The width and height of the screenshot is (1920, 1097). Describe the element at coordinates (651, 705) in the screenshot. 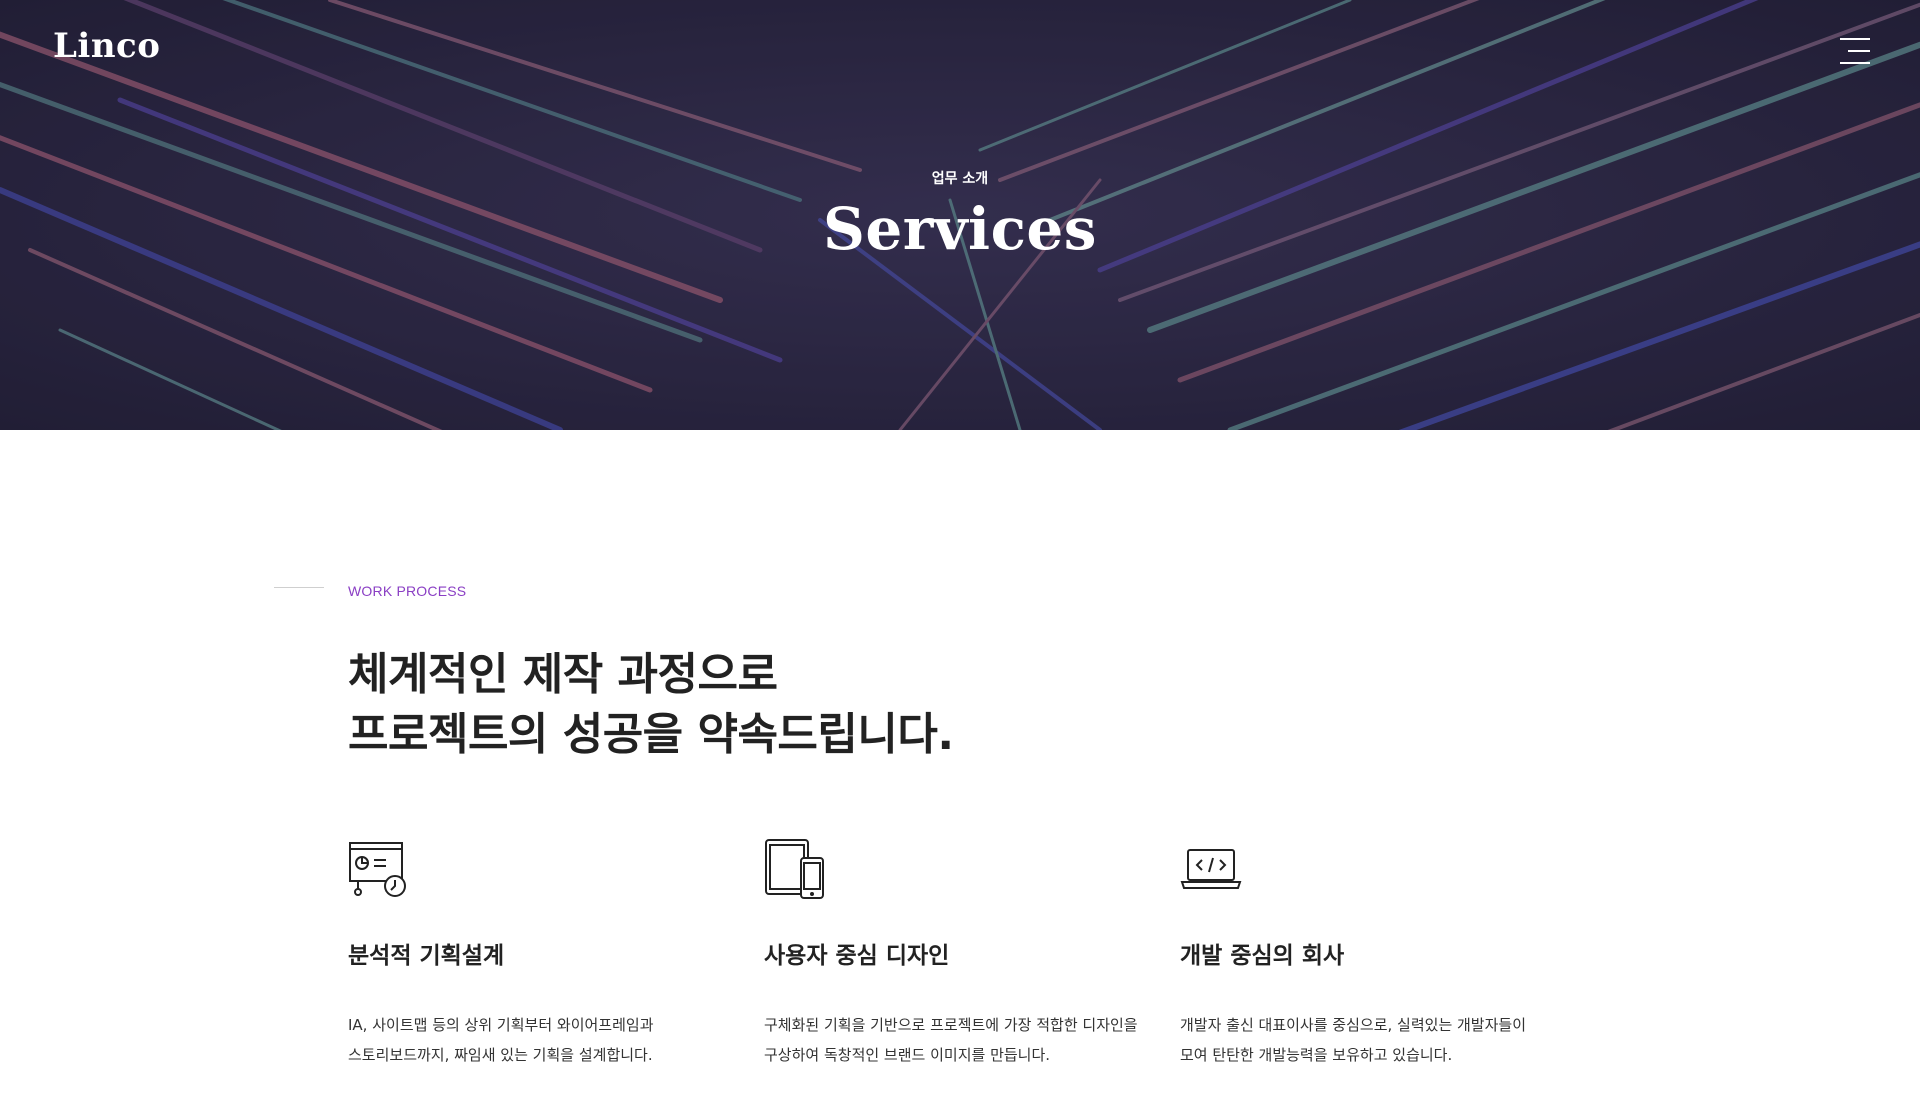

I see `section-headline: 체계적인 제작 과정으로 프로젝트의 성공을 약속드립니다.` at that location.